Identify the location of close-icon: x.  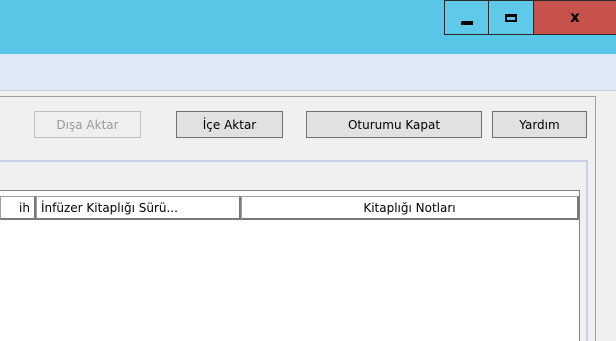
(575, 17).